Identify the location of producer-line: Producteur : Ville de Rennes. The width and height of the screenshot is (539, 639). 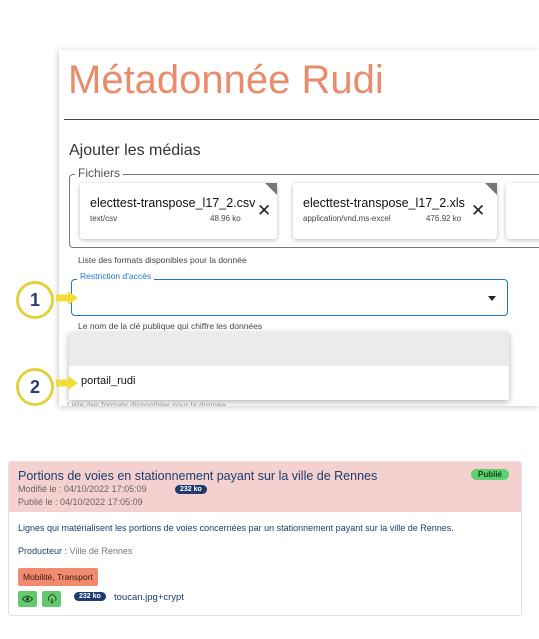
(75, 551).